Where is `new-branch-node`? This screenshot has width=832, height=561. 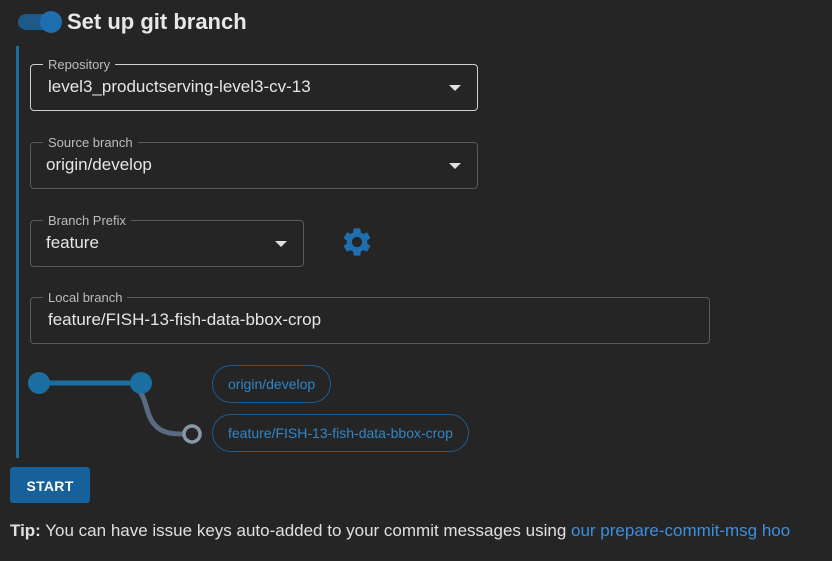 new-branch-node is located at coordinates (192, 434).